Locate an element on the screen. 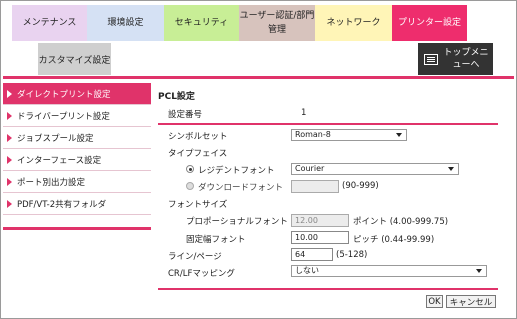 The width and height of the screenshot is (517, 319). tab-network: ネットワーク is located at coordinates (353, 23).